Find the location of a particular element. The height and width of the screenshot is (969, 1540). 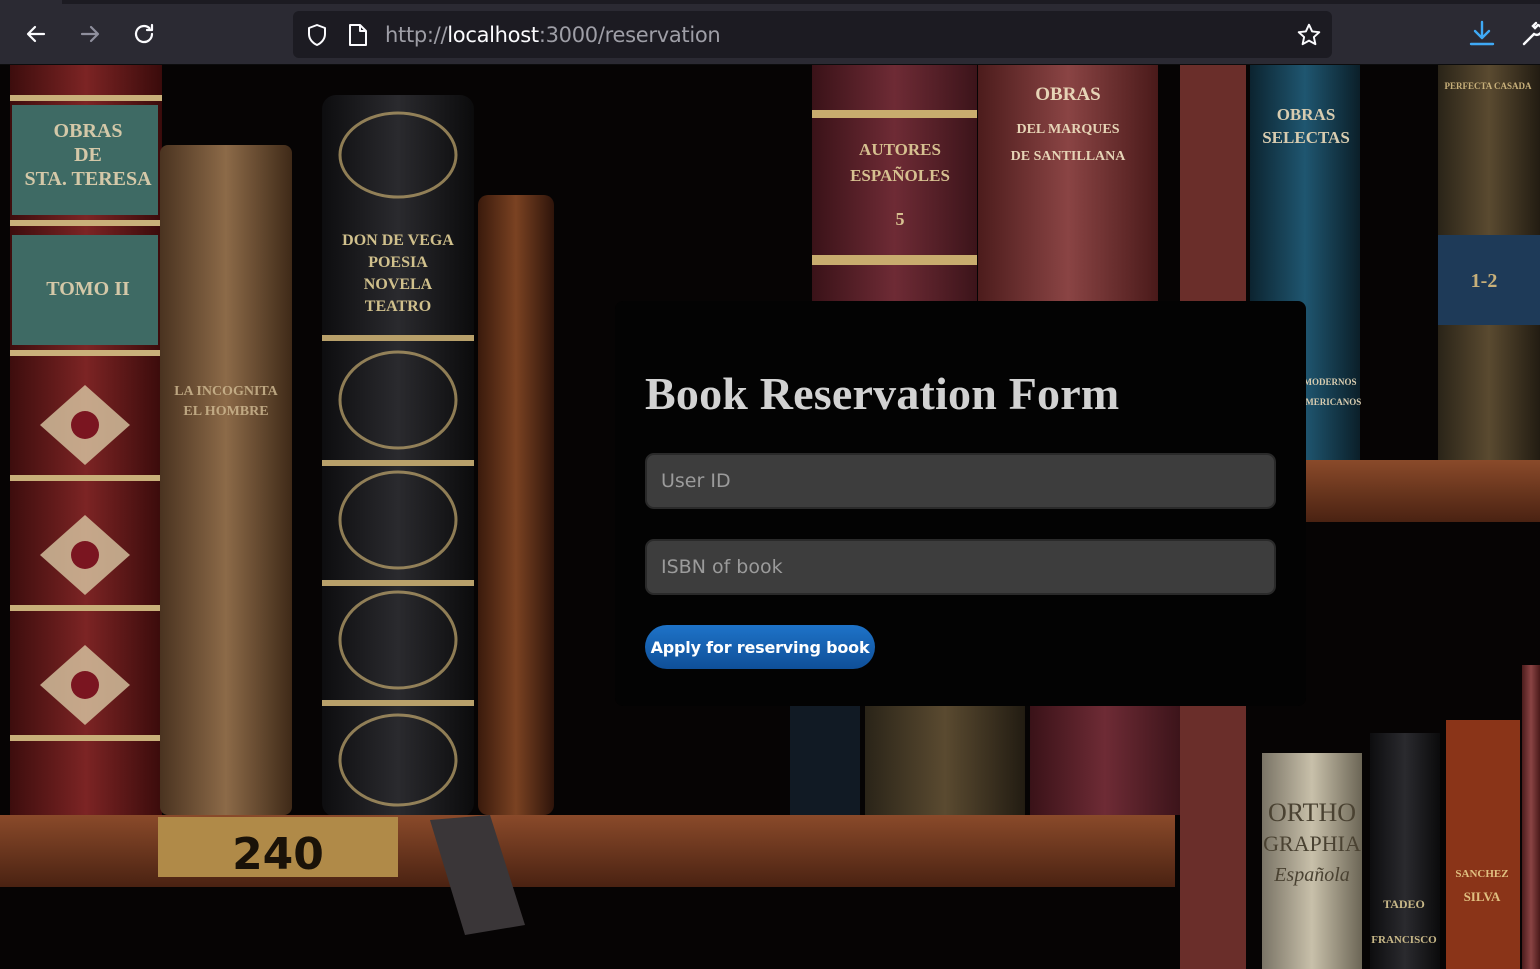

address-bar: http://localhost:3000/reservation is located at coordinates (812, 34).